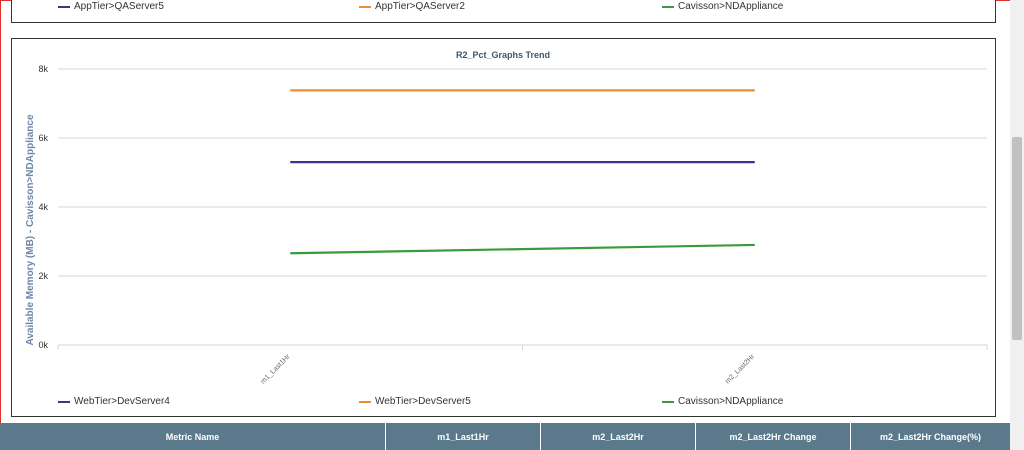 The width and height of the screenshot is (1024, 450). Describe the element at coordinates (43, 345) in the screenshot. I see `y-tick-label: 0k` at that location.